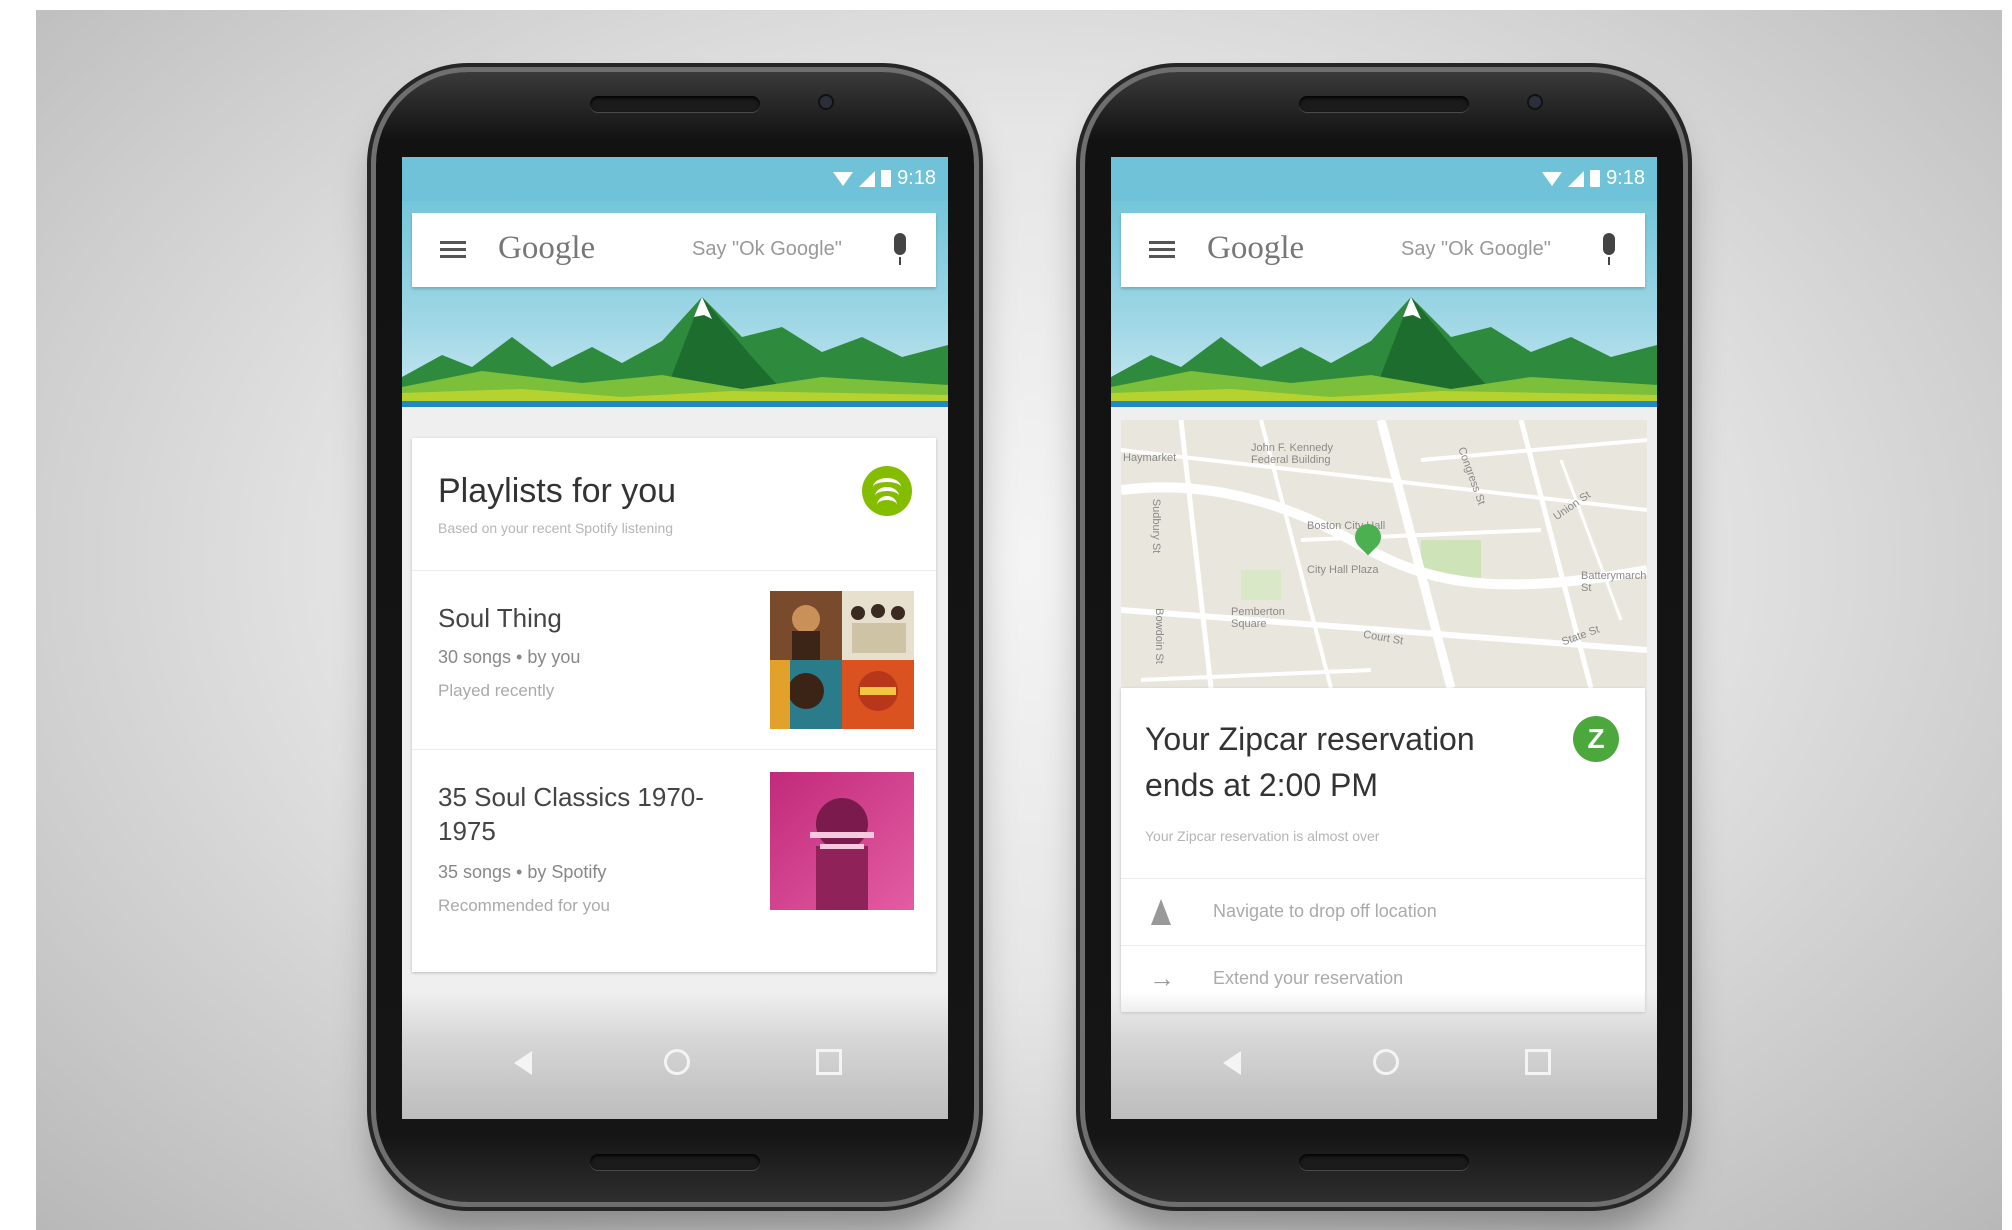  I want to click on playlist-note: Played recently, so click(496, 690).